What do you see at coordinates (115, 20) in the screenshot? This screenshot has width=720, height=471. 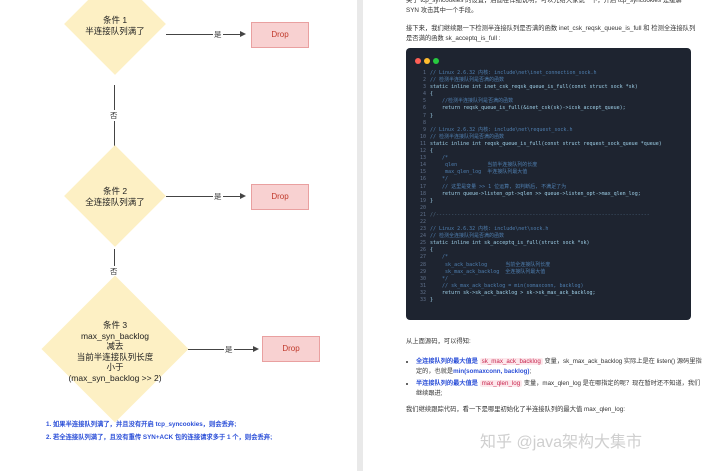 I see `condition-1-title: 条件 1` at bounding box center [115, 20].